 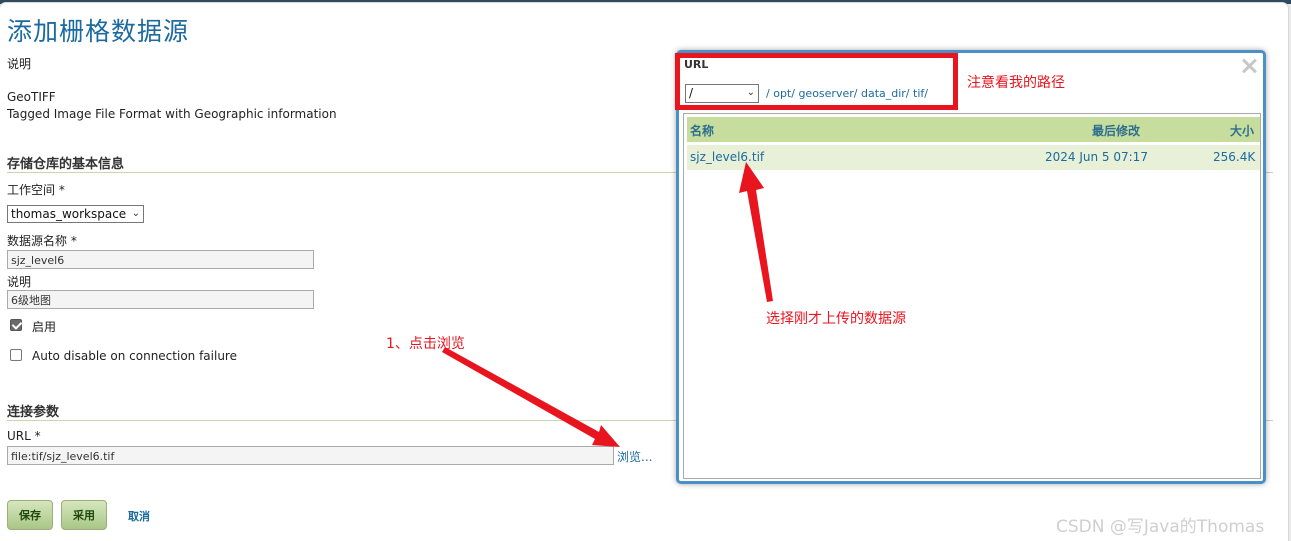 What do you see at coordinates (756, 232) in the screenshot?
I see `arrow-to-file` at bounding box center [756, 232].